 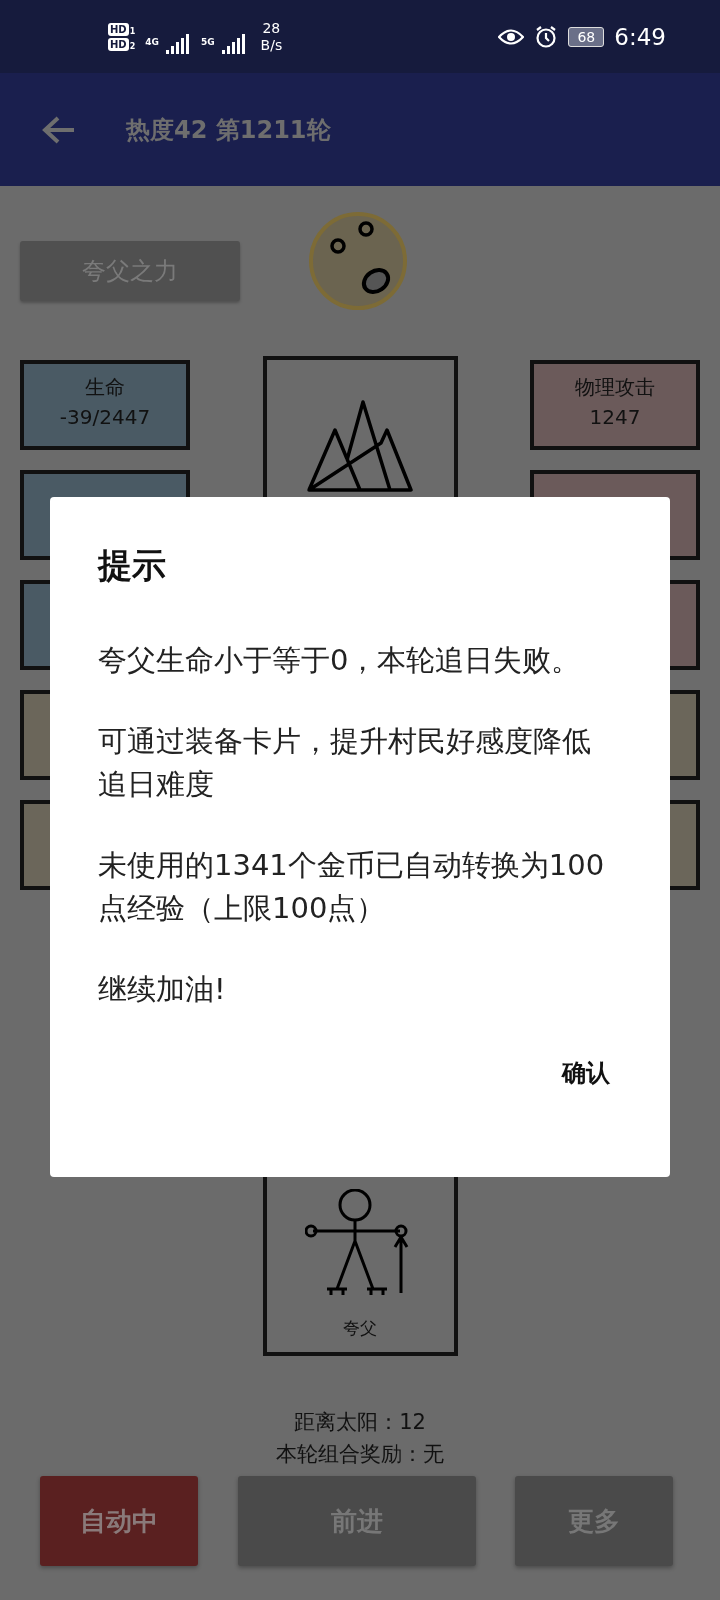 I want to click on stat-value: -39/2447, so click(x=105, y=417).